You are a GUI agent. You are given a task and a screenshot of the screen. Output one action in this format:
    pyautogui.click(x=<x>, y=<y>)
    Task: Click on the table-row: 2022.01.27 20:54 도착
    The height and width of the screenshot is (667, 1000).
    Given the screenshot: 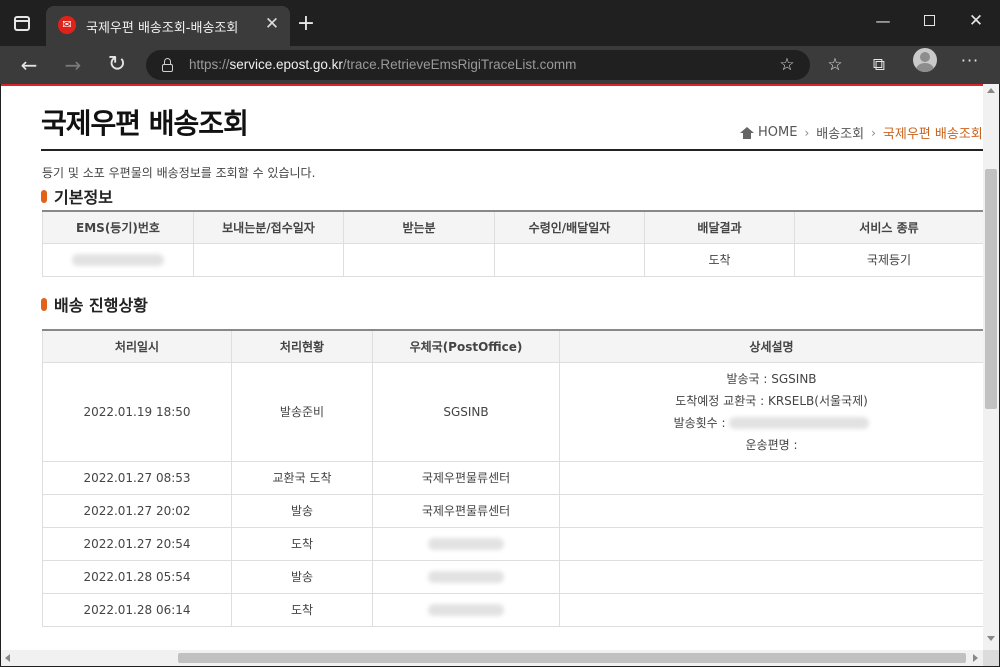 What is the action you would take?
    pyautogui.click(x=513, y=543)
    